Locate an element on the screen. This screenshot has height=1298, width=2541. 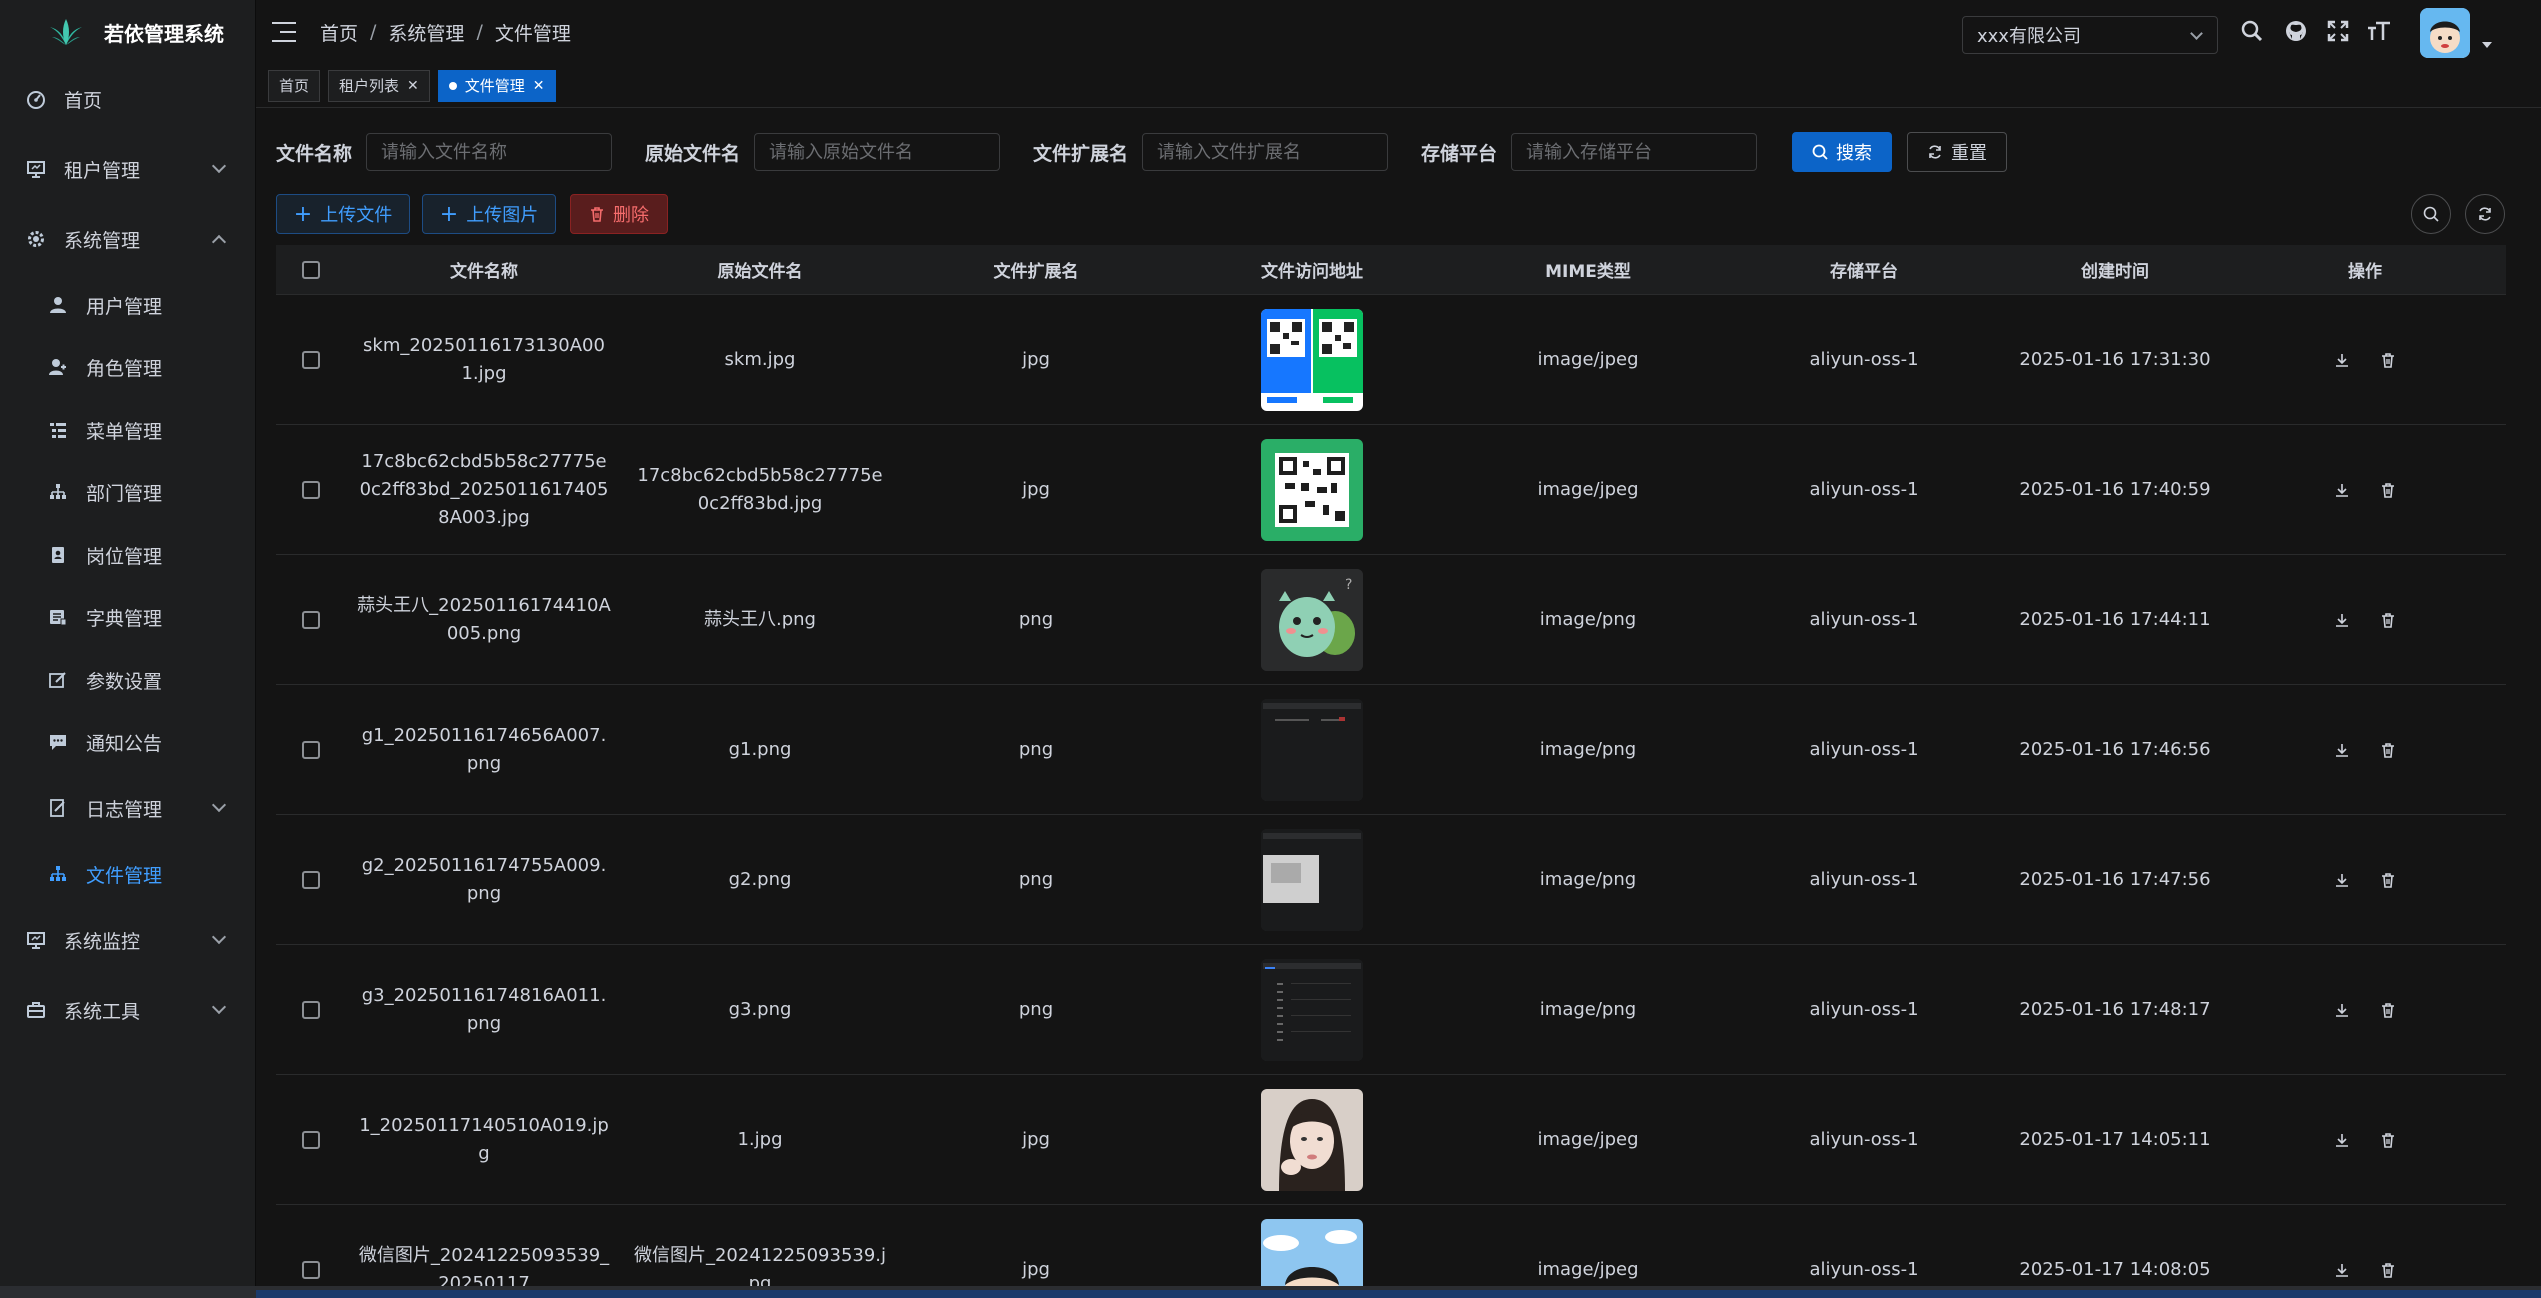
column-header: 原始文件名 is located at coordinates (760, 269).